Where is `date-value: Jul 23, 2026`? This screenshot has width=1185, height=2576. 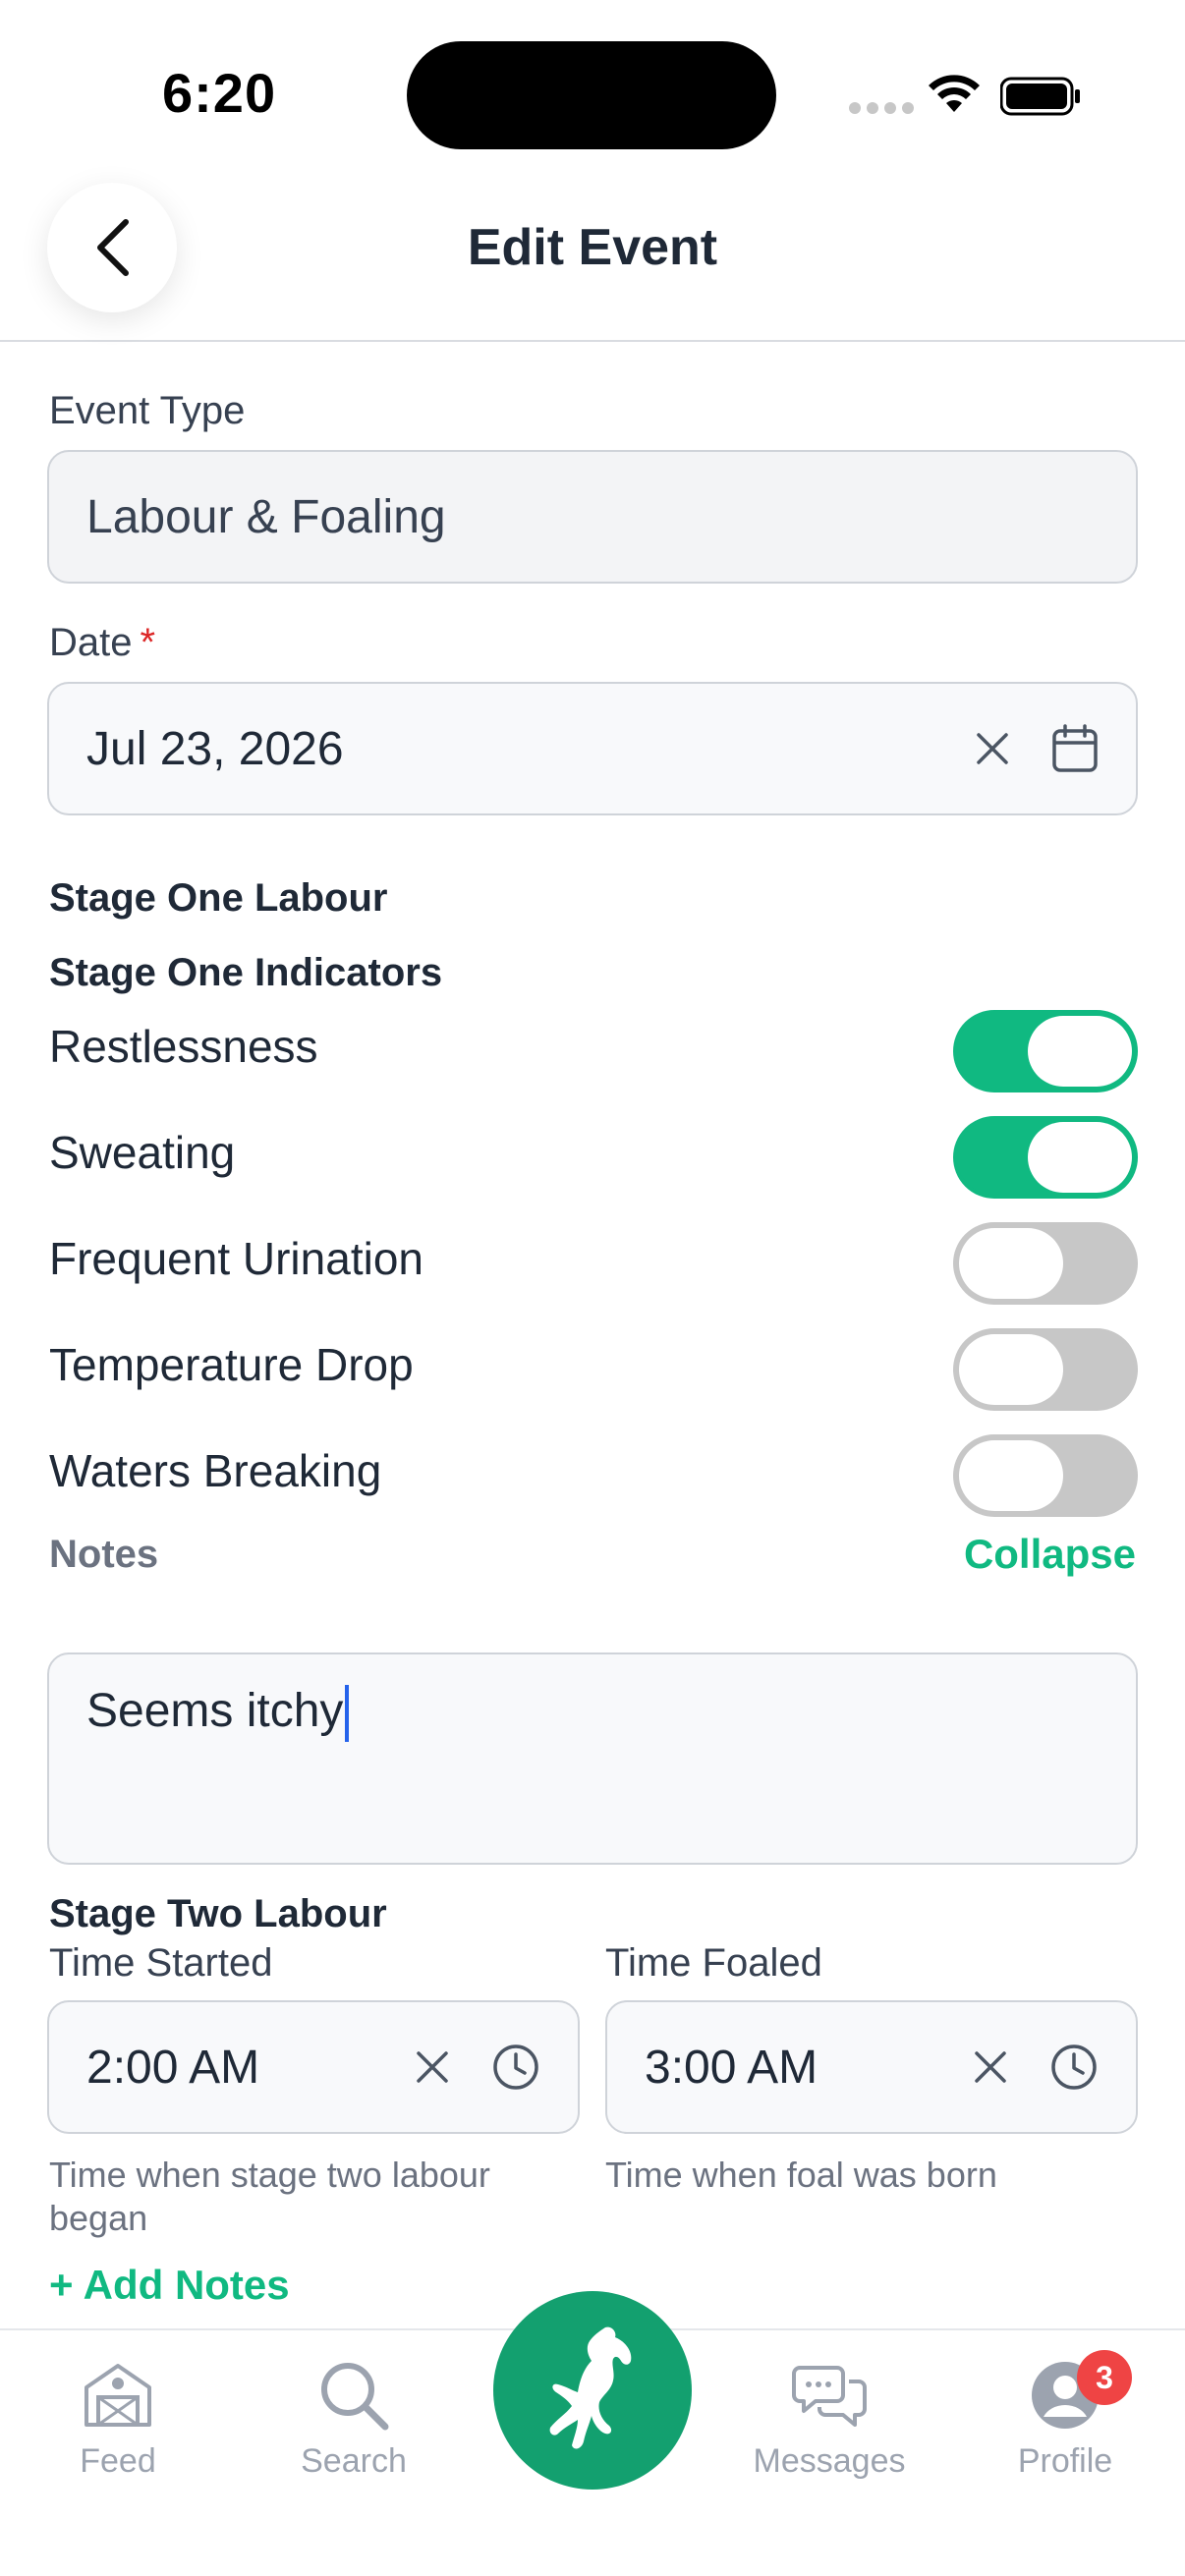
date-value: Jul 23, 2026 is located at coordinates (215, 748).